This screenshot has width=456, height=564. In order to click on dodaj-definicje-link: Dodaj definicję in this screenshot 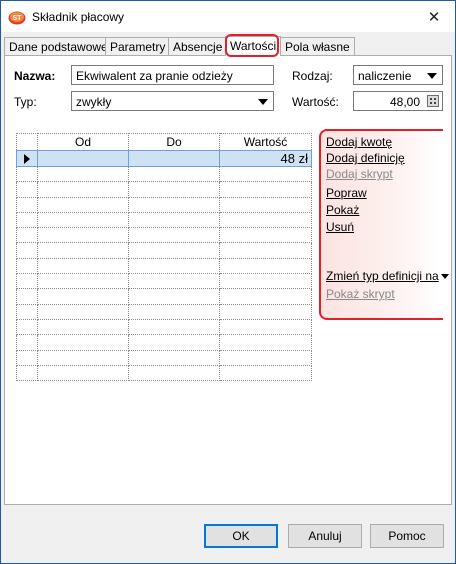, I will do `click(365, 158)`.